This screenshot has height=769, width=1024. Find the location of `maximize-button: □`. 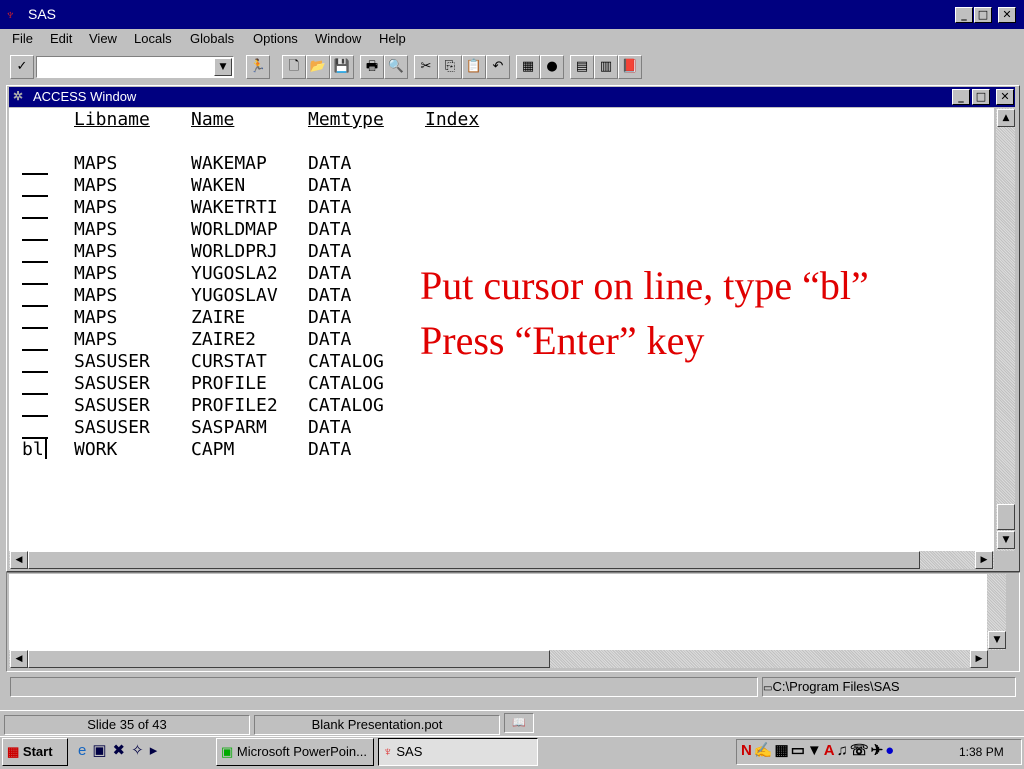

maximize-button: □ is located at coordinates (983, 15).